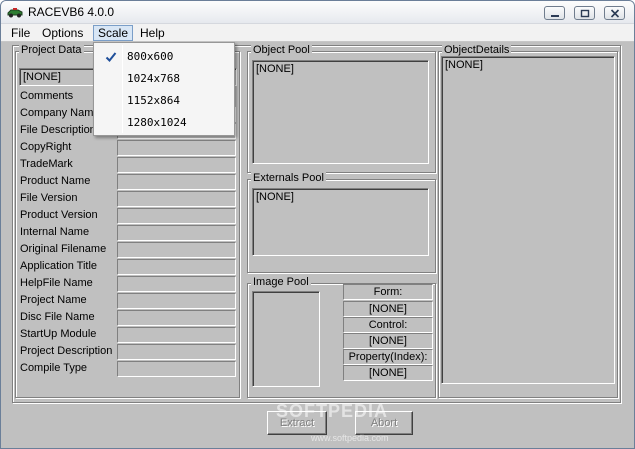  What do you see at coordinates (51, 50) in the screenshot?
I see `project-data-caption: Project Data` at bounding box center [51, 50].